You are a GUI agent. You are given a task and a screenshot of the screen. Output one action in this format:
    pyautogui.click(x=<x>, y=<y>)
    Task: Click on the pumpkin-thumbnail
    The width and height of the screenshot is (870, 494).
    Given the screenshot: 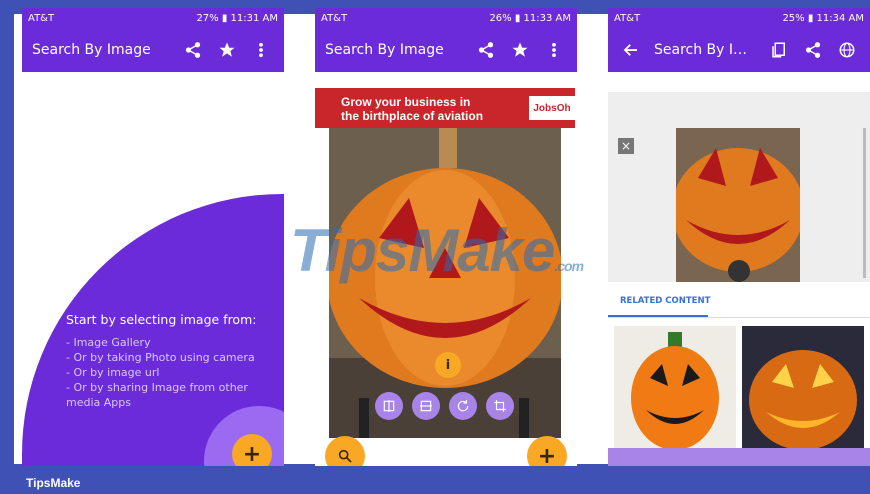 What is the action you would take?
    pyautogui.click(x=738, y=205)
    